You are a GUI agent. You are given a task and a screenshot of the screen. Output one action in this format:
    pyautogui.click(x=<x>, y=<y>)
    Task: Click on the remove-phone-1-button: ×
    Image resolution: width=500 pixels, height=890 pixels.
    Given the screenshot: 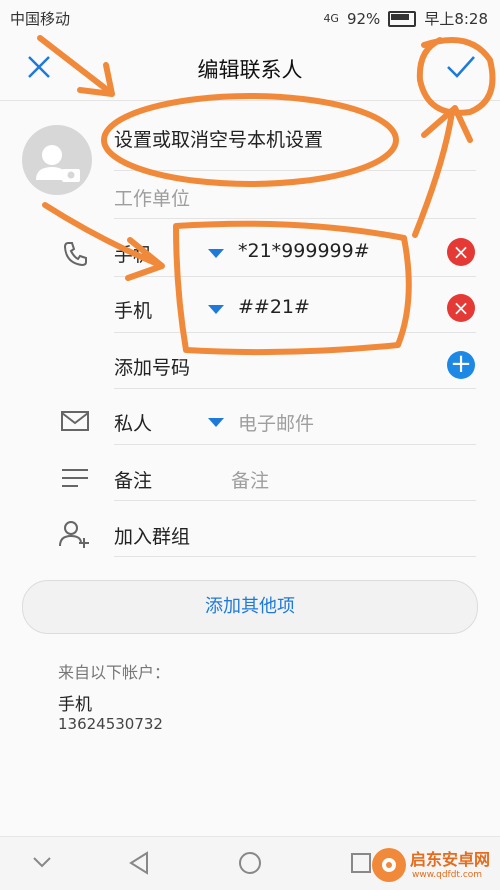 What is the action you would take?
    pyautogui.click(x=461, y=252)
    